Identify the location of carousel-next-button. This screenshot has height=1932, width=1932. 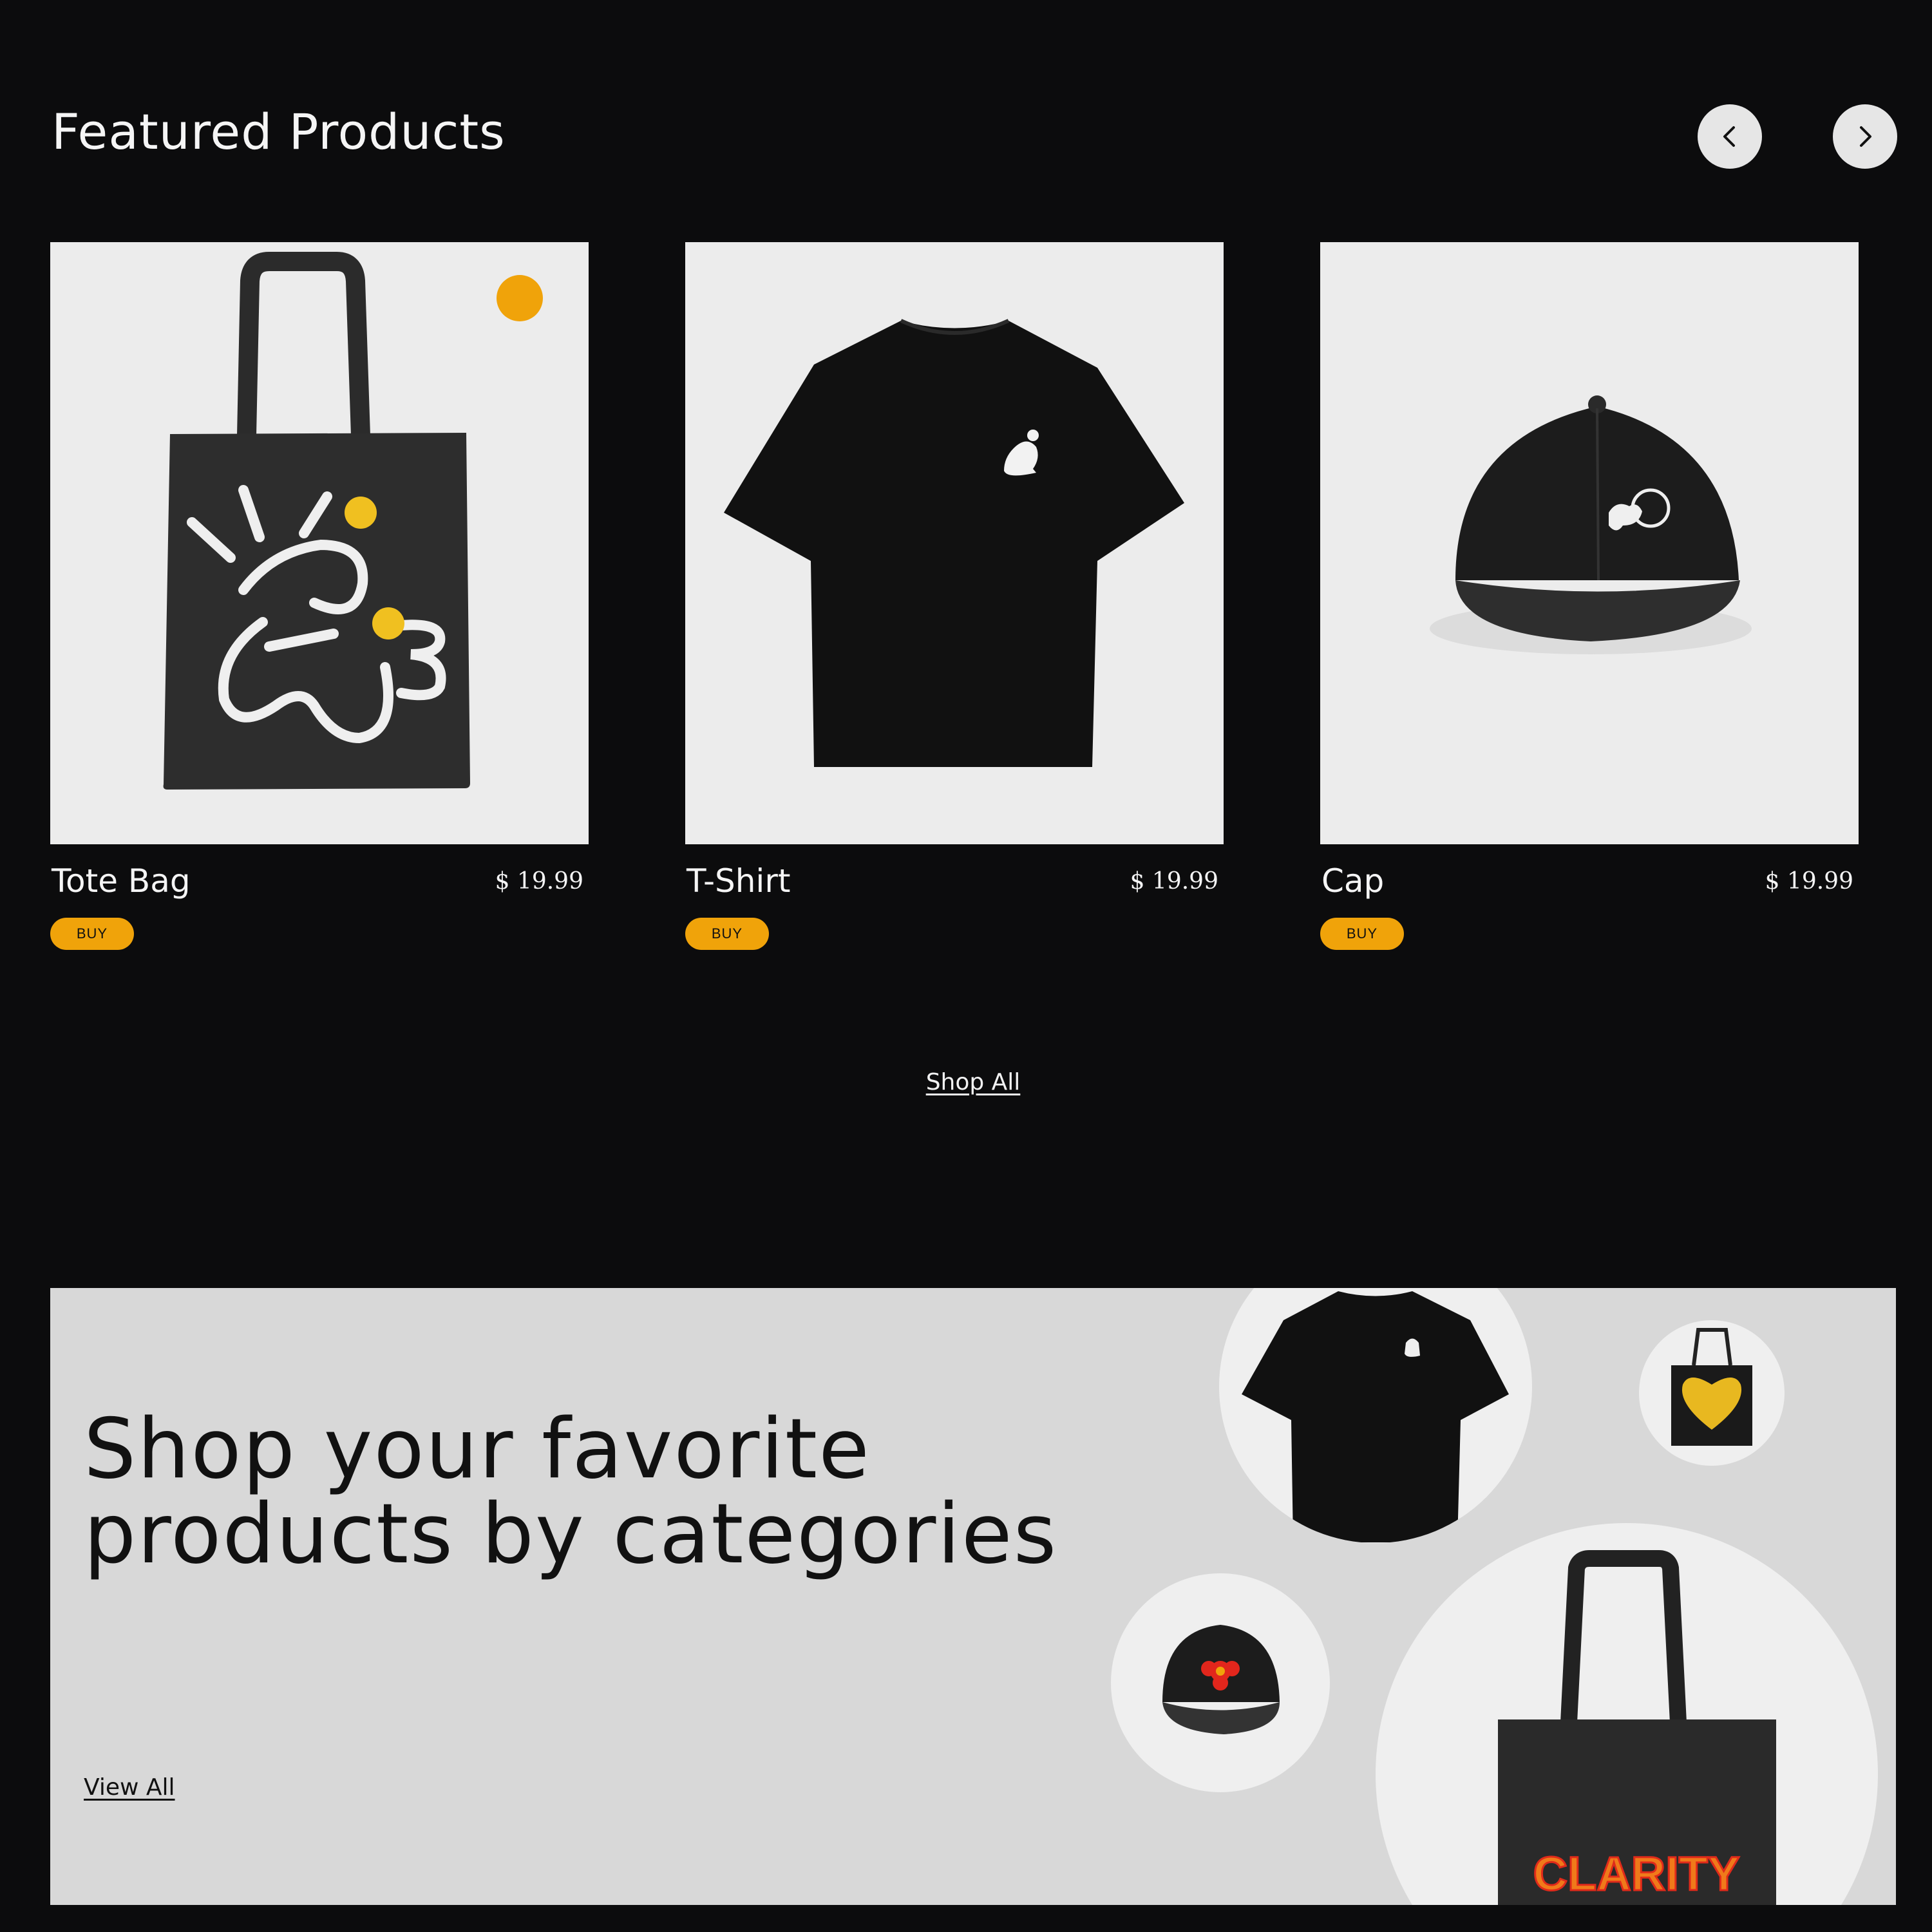
(1865, 136).